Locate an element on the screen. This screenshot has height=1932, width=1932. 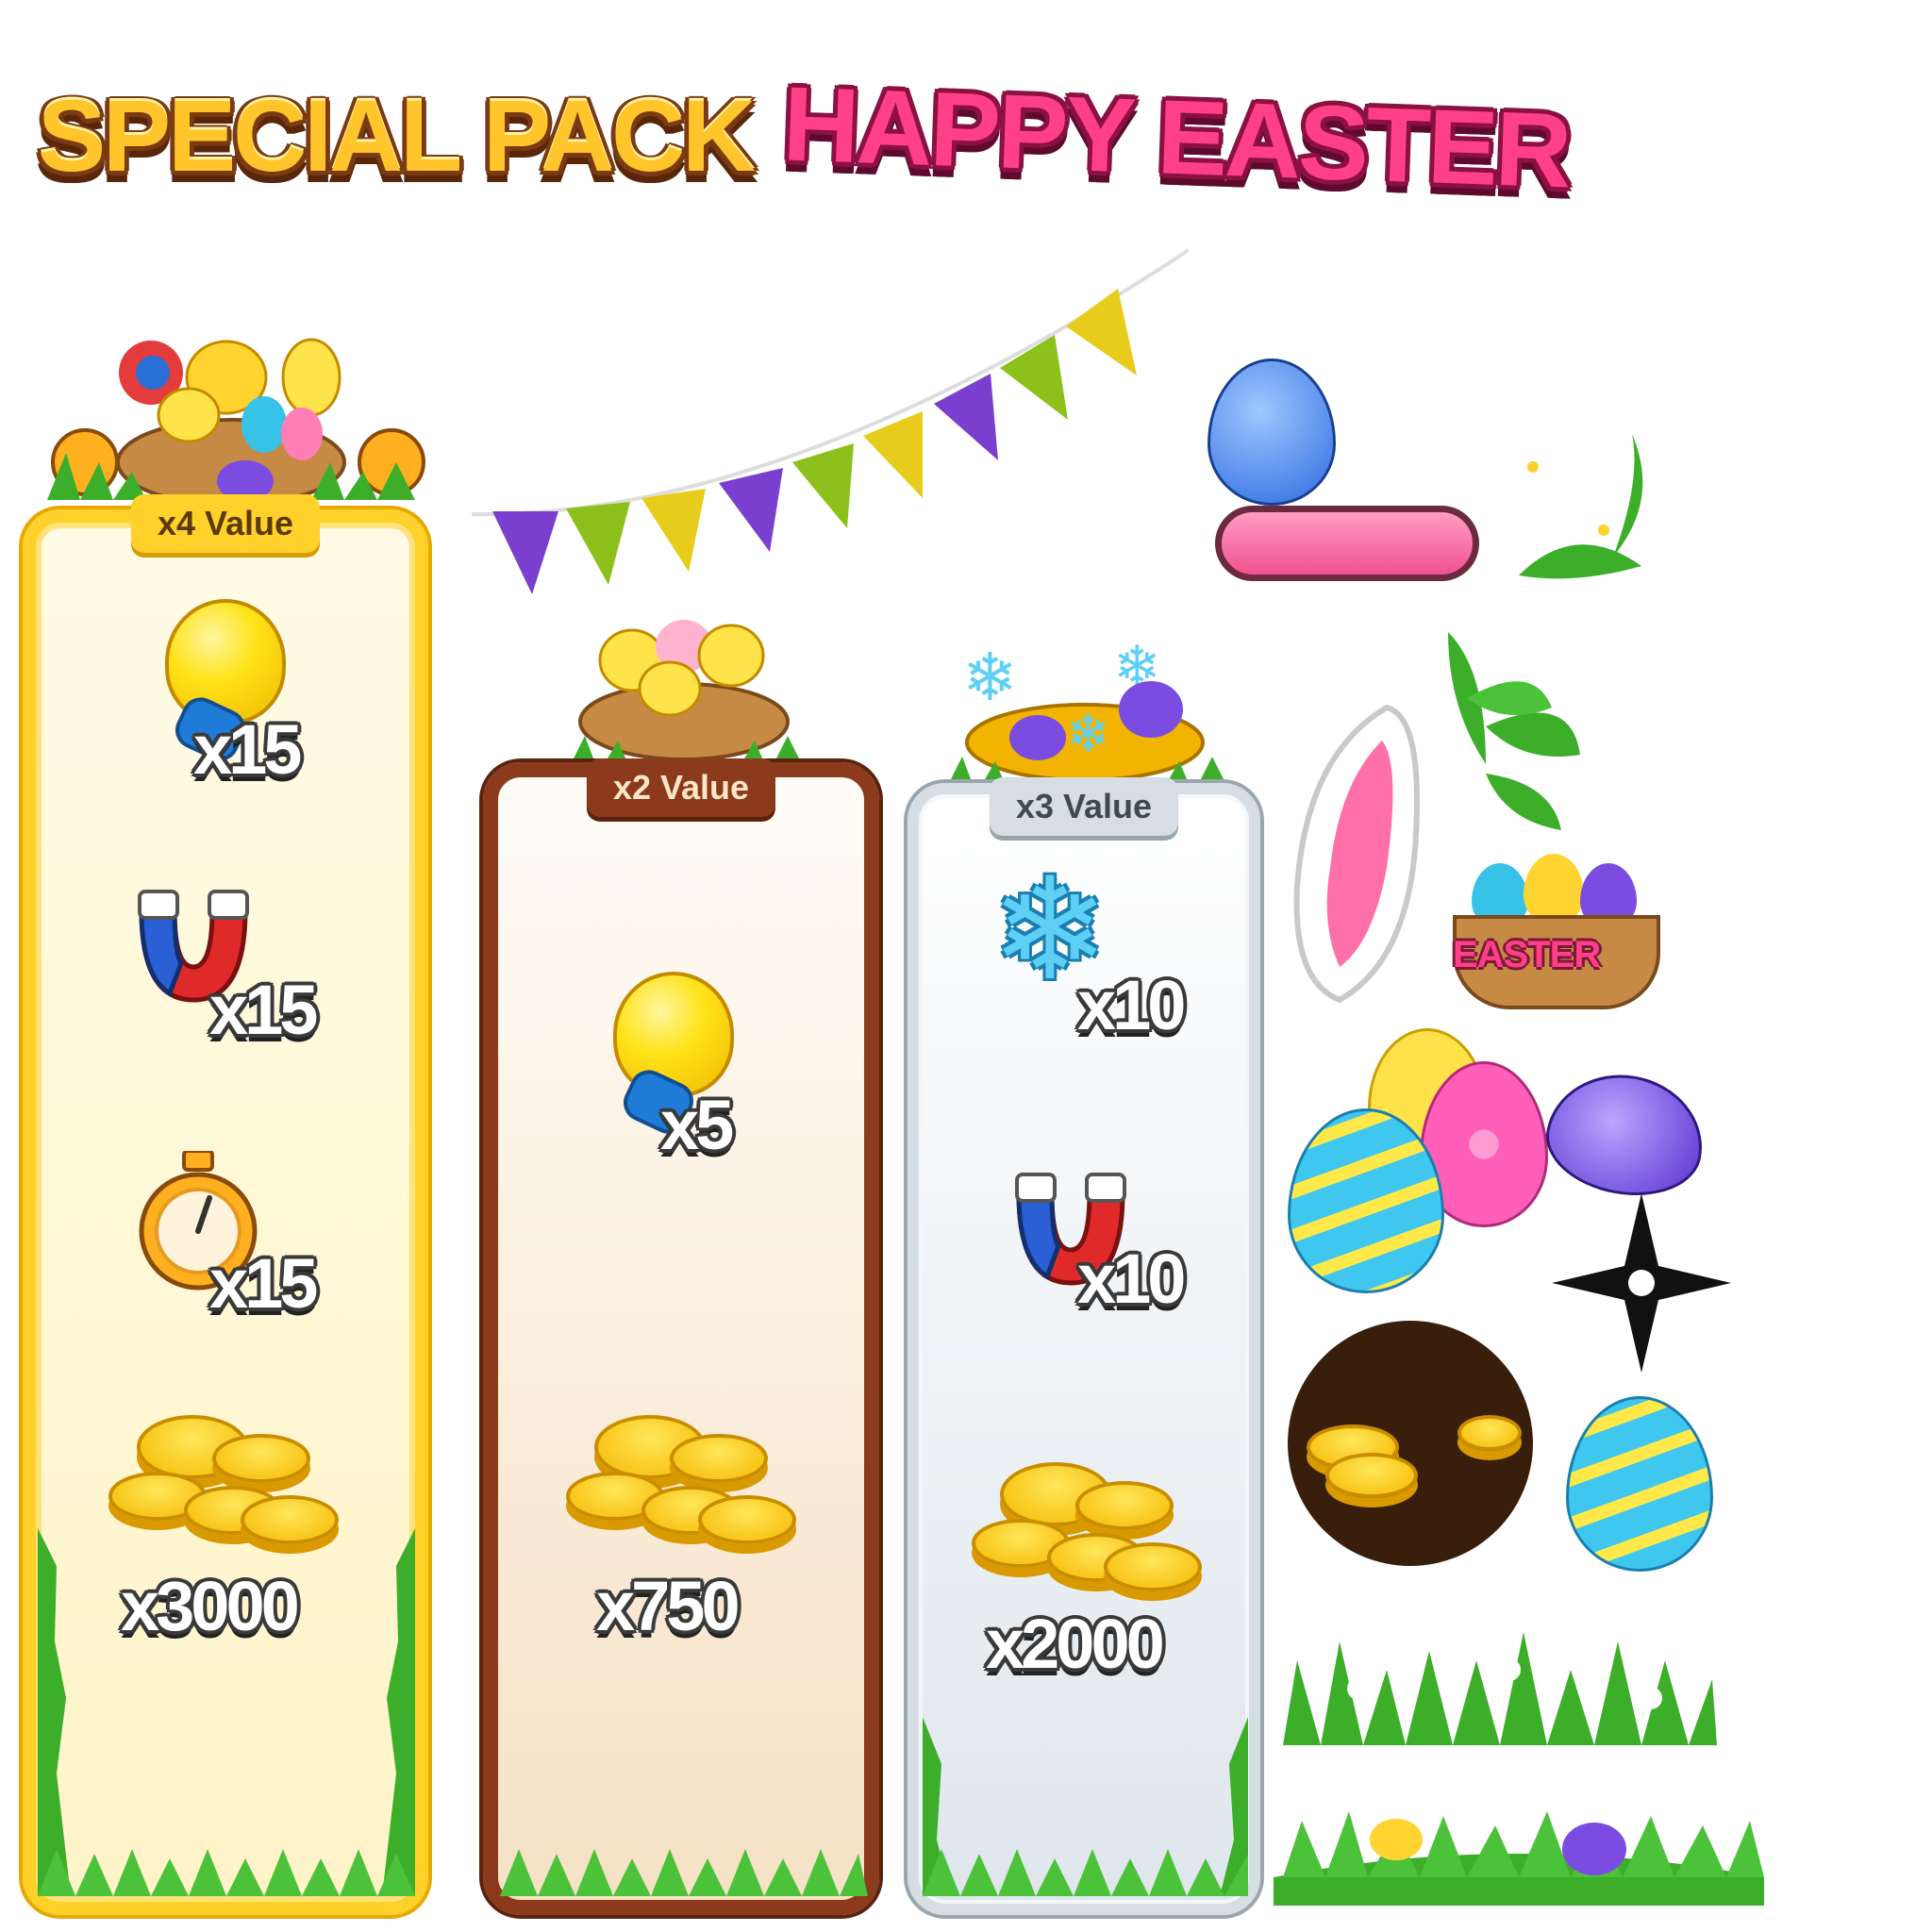
egg-basket-decoration: ❄ ❄ ❄ is located at coordinates (1087, 714).